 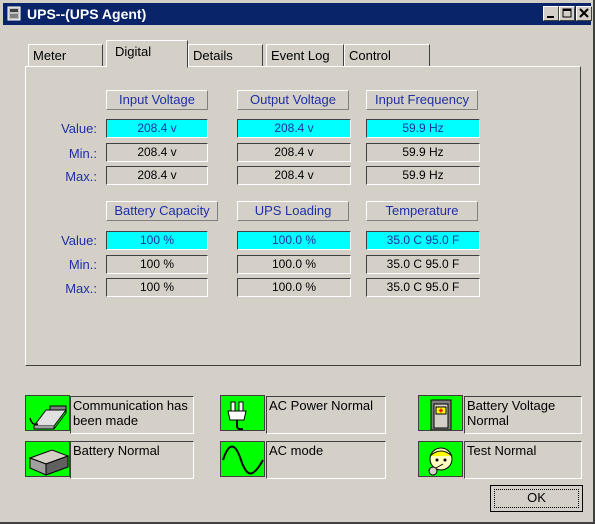 I want to click on temperature-min: 35.0 C 95.0 F, so click(x=423, y=264).